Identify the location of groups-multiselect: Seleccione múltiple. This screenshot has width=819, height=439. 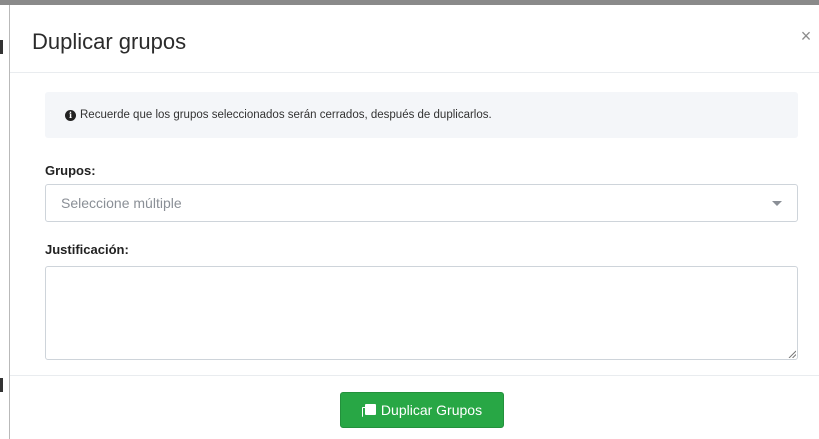
(421, 203).